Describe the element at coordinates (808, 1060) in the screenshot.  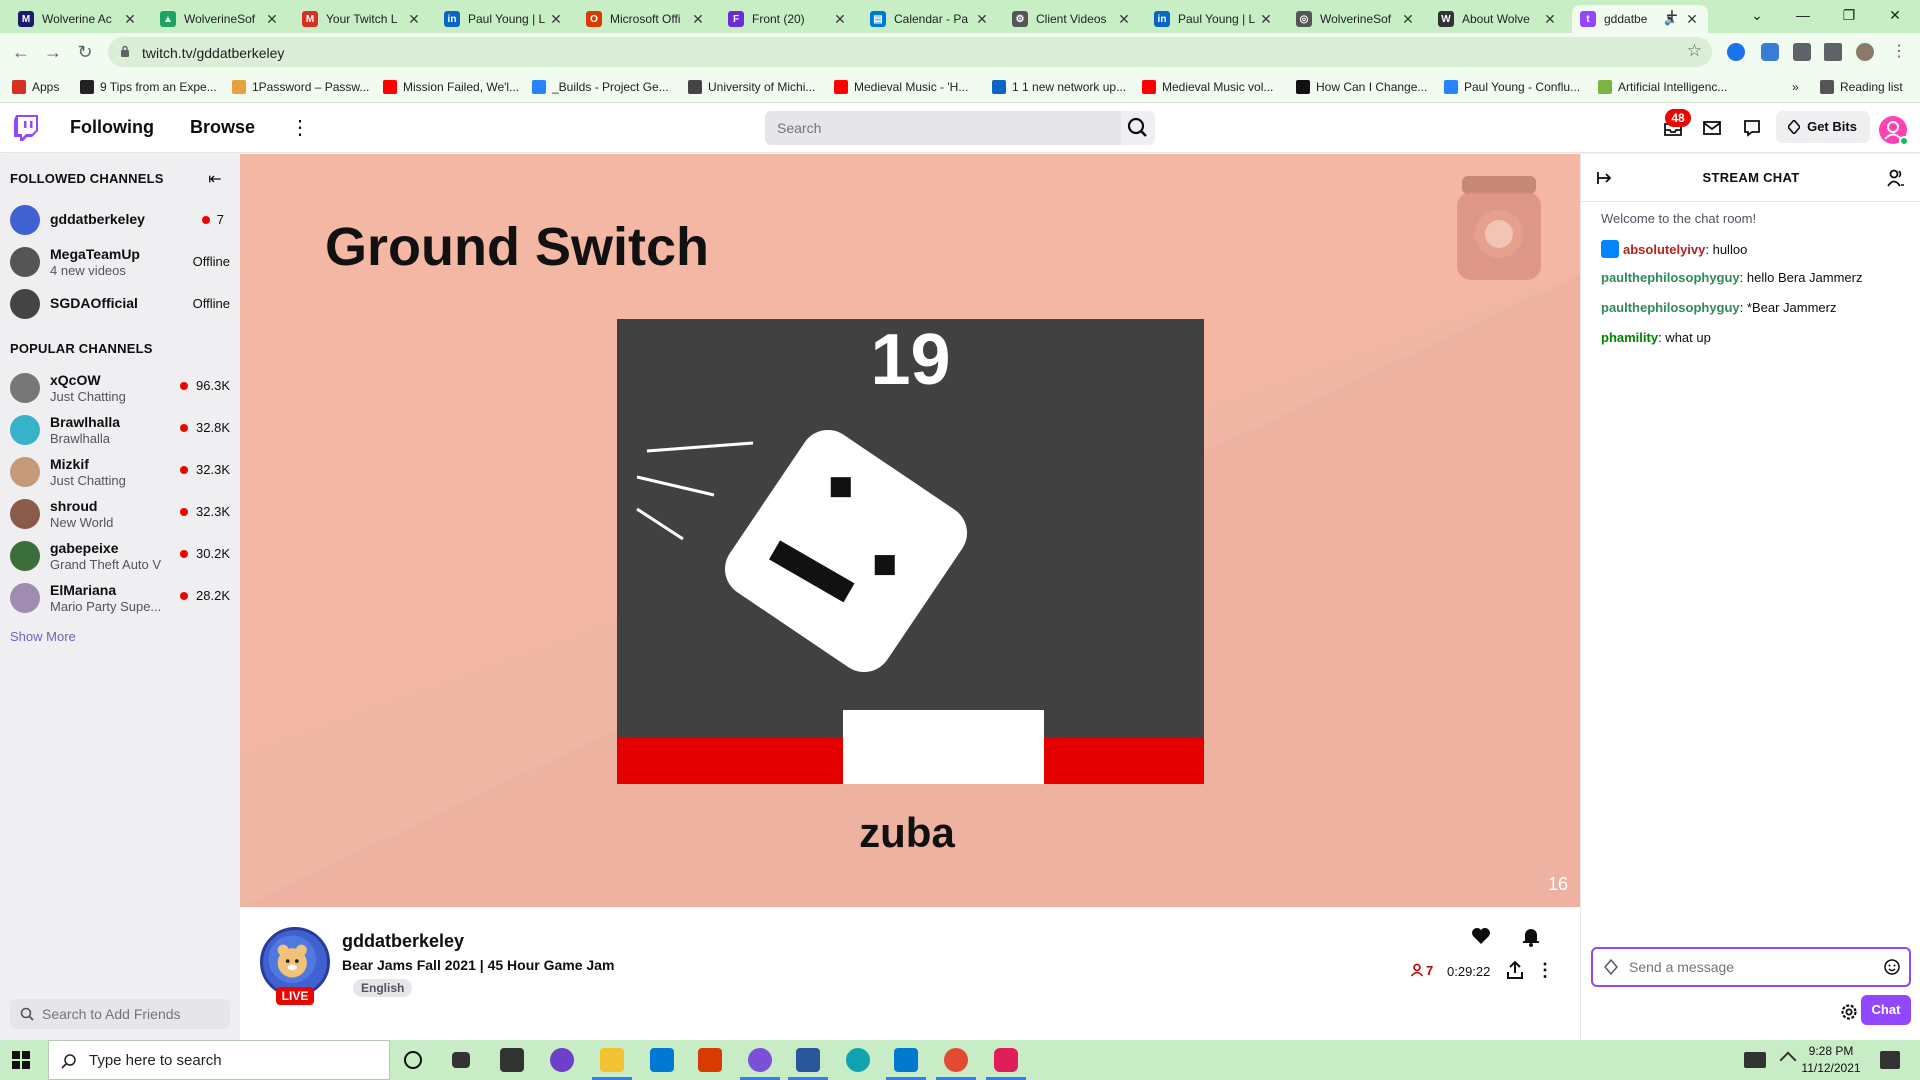
I see `word-icon` at that location.